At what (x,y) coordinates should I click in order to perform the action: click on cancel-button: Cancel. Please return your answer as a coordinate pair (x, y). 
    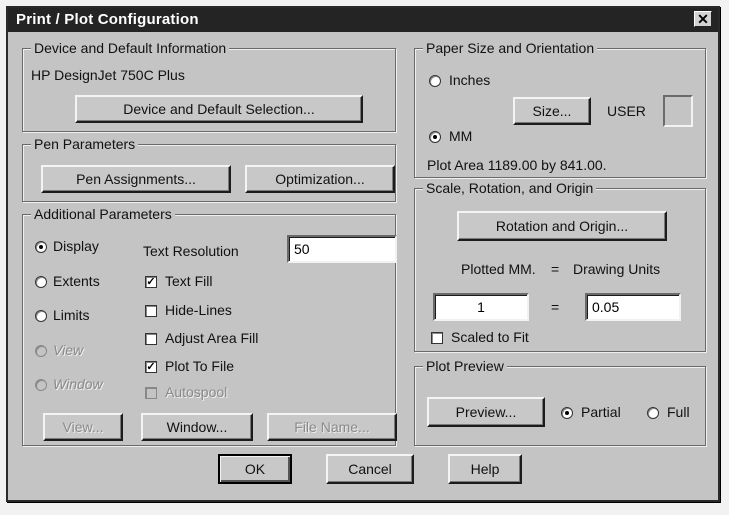
    Looking at the image, I should click on (370, 469).